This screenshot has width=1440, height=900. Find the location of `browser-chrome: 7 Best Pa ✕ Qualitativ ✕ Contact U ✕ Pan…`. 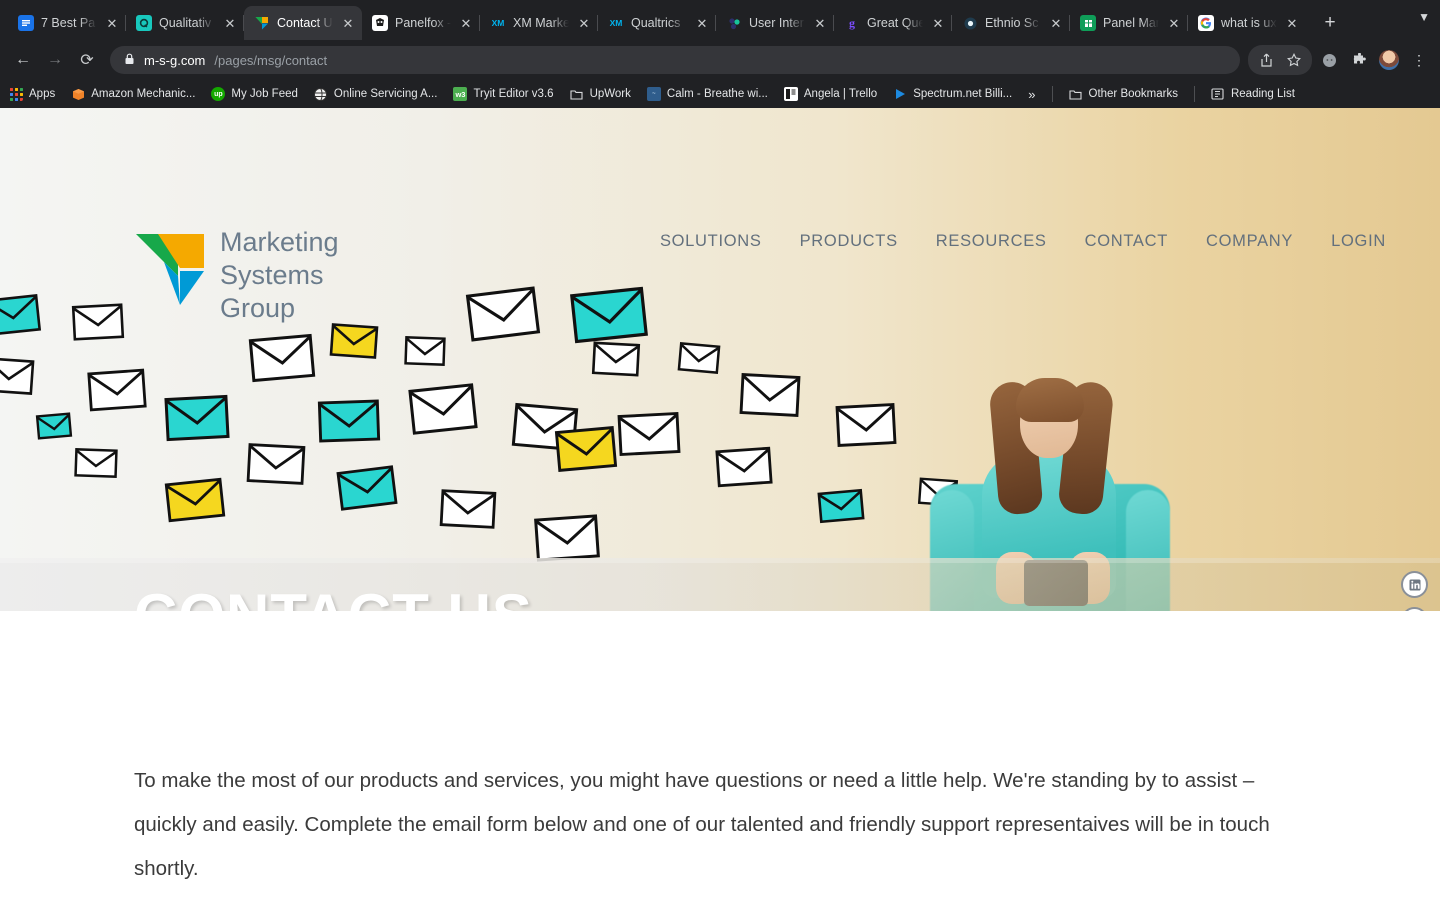

browser-chrome: 7 Best Pa ✕ Qualitativ ✕ Contact U ✕ Pan… is located at coordinates (720, 54).